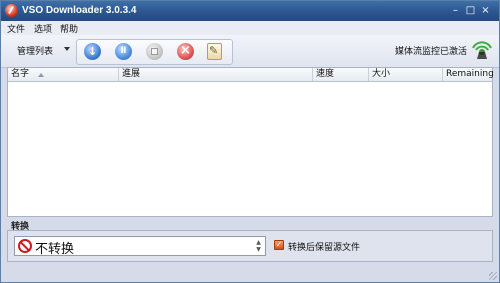 The width and height of the screenshot is (500, 283). I want to click on column-name-label: 名字, so click(20, 74).